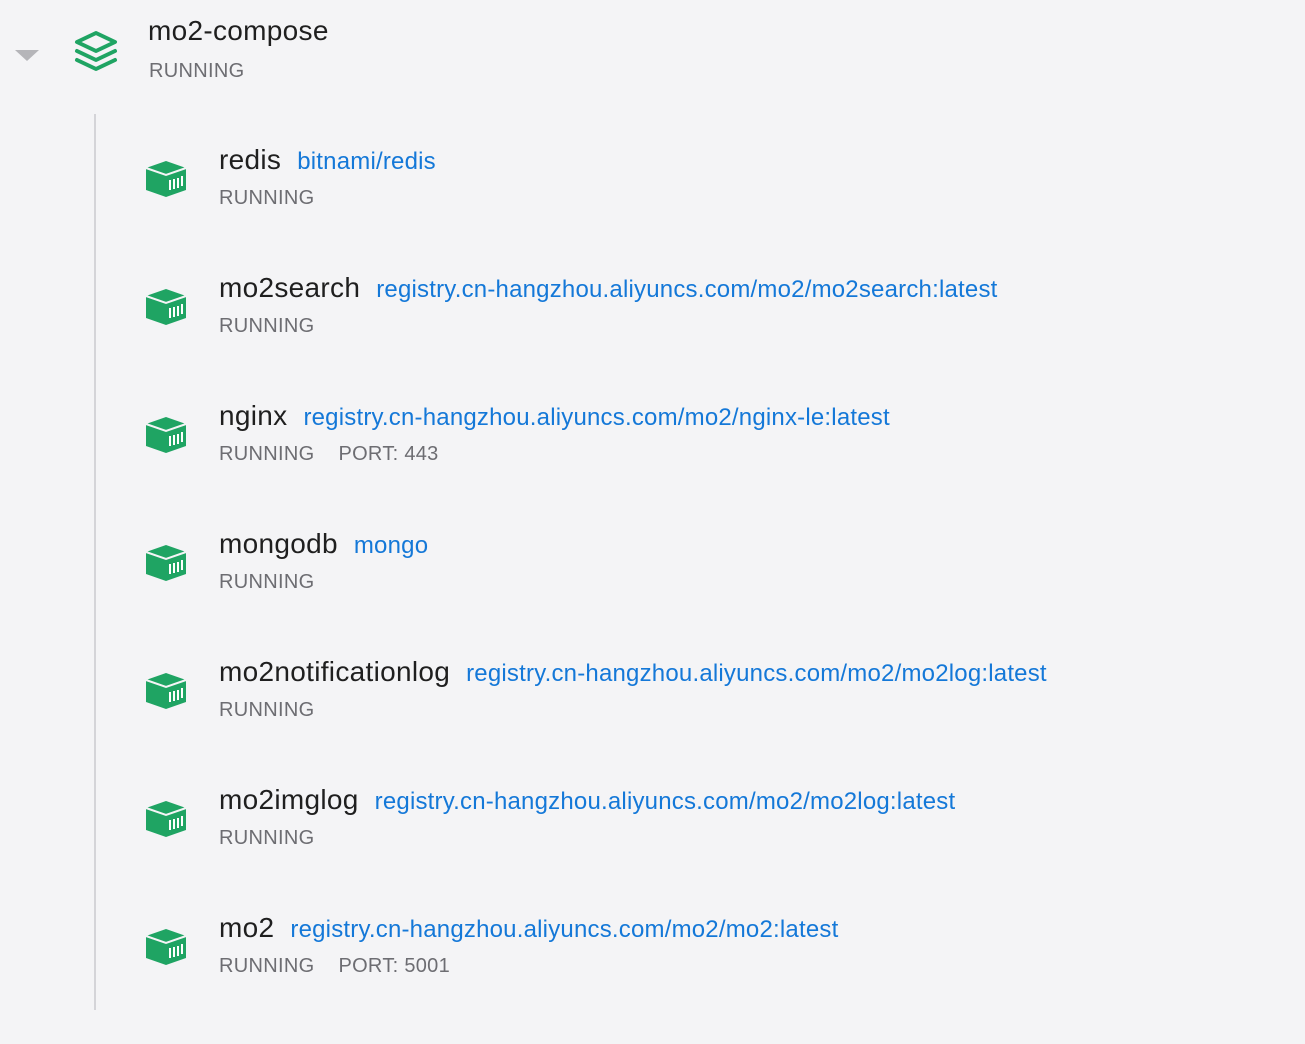 The image size is (1305, 1044). Describe the element at coordinates (391, 546) in the screenshot. I see `container-image-link: mongo` at that location.